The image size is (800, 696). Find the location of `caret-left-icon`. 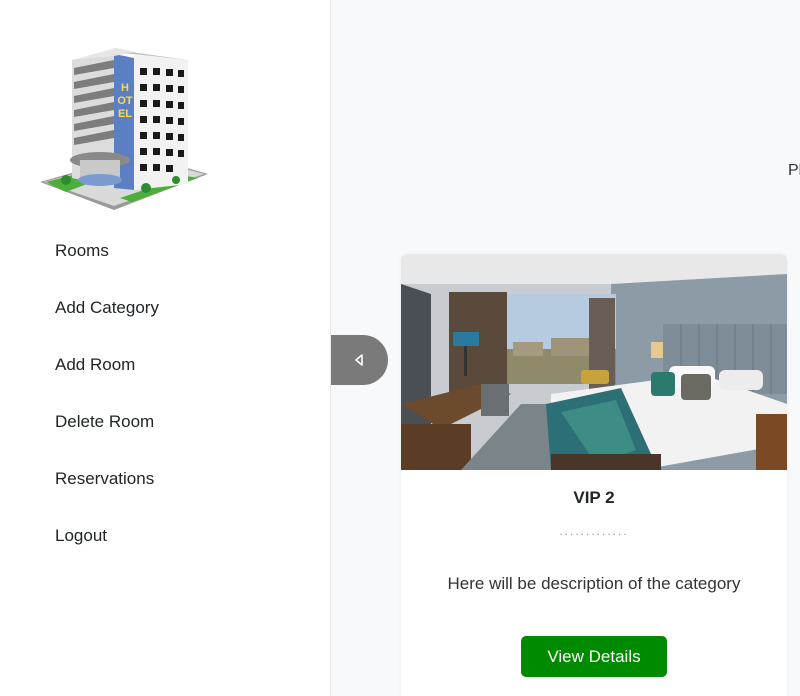

caret-left-icon is located at coordinates (359, 360).